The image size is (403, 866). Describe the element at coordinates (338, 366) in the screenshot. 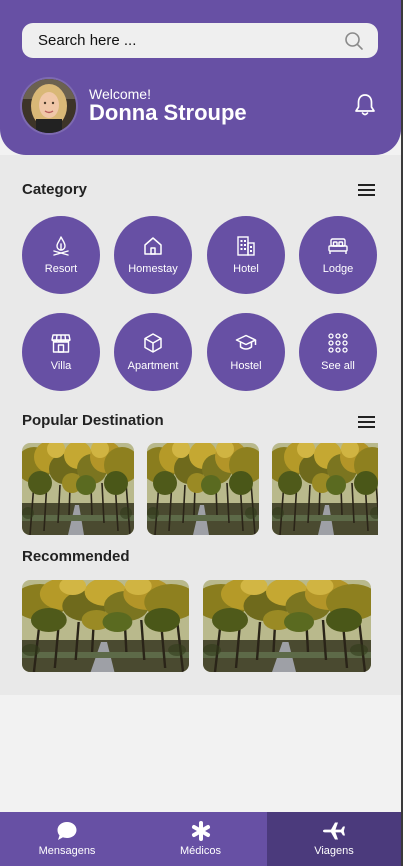

I see `category-label: See all` at that location.